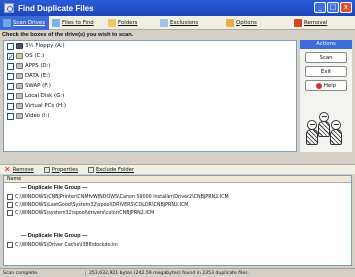 The image size is (355, 277). What do you see at coordinates (56, 8) in the screenshot?
I see `window-title: Find Duplicate Files` at bounding box center [56, 8].